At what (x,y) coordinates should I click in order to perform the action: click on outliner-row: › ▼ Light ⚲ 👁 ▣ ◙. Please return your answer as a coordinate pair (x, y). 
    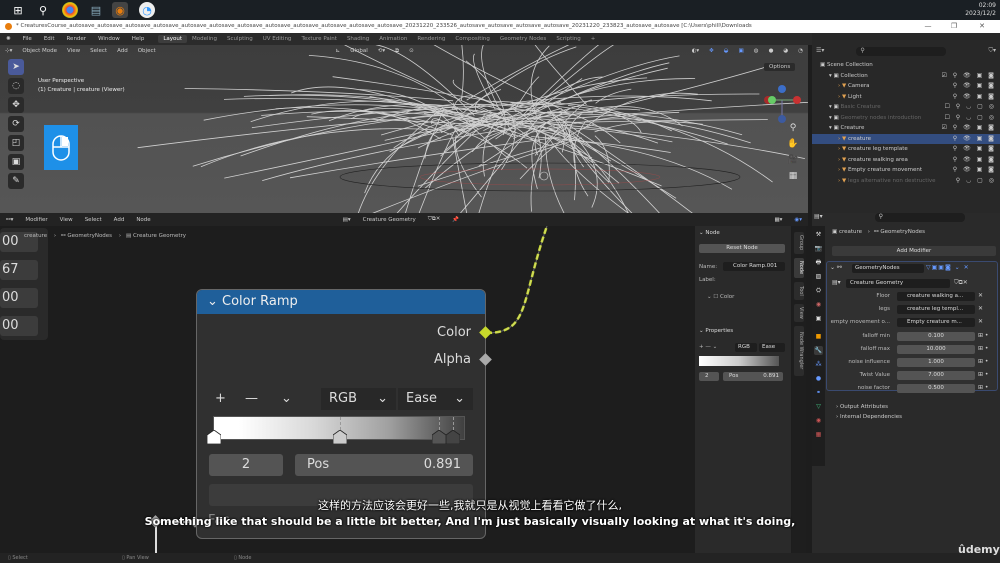
    Looking at the image, I should click on (906, 97).